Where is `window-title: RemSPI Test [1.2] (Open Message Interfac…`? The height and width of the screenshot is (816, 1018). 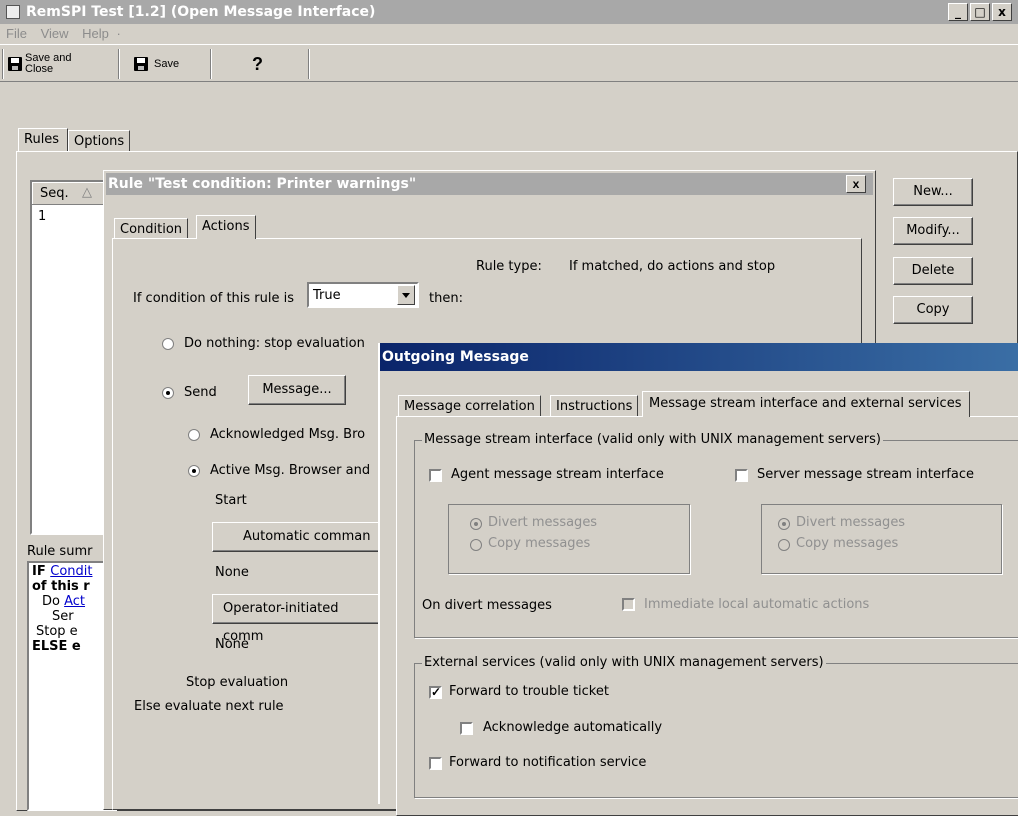
window-title: RemSPI Test [1.2] (Open Message Interfac… is located at coordinates (201, 12).